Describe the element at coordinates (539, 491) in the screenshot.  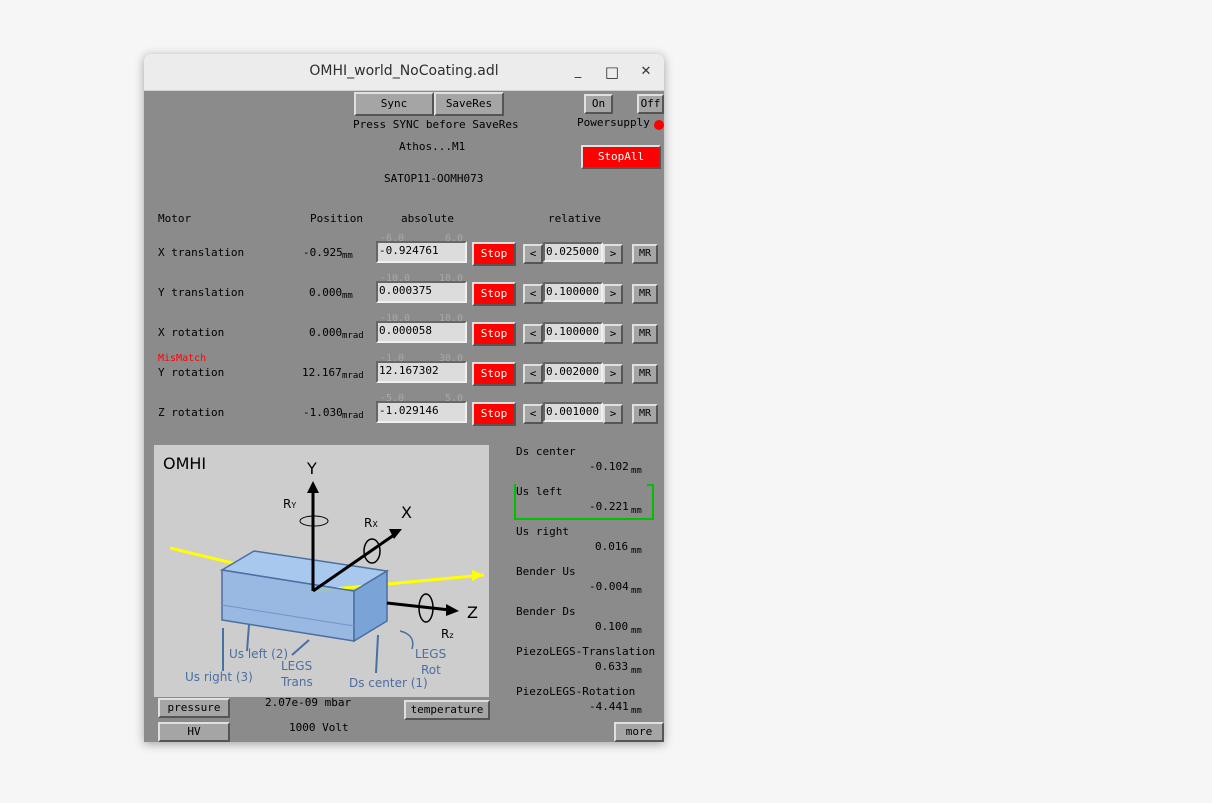
I see `readback-label: Us left` at that location.